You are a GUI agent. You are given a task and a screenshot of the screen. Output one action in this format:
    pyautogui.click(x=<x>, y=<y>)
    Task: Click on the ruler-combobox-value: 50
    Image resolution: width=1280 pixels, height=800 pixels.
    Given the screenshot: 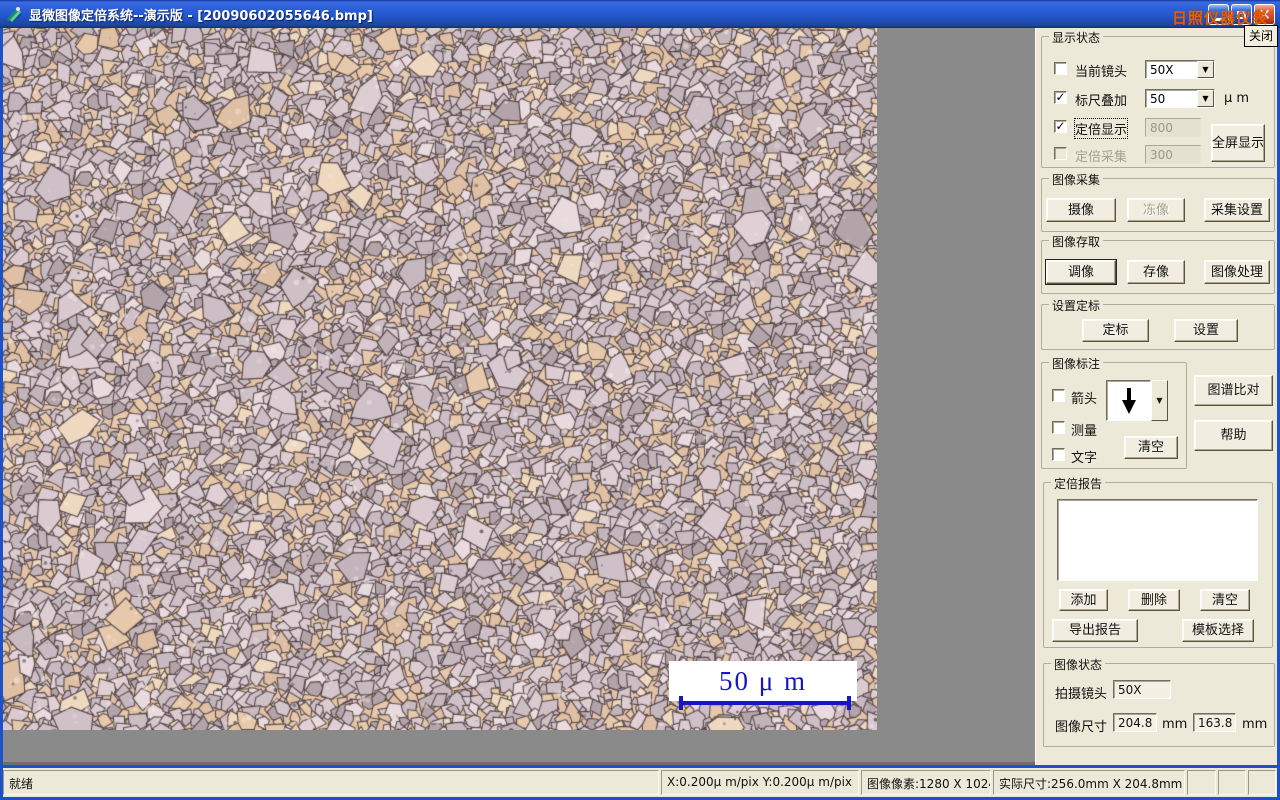 What is the action you would take?
    pyautogui.click(x=1158, y=99)
    